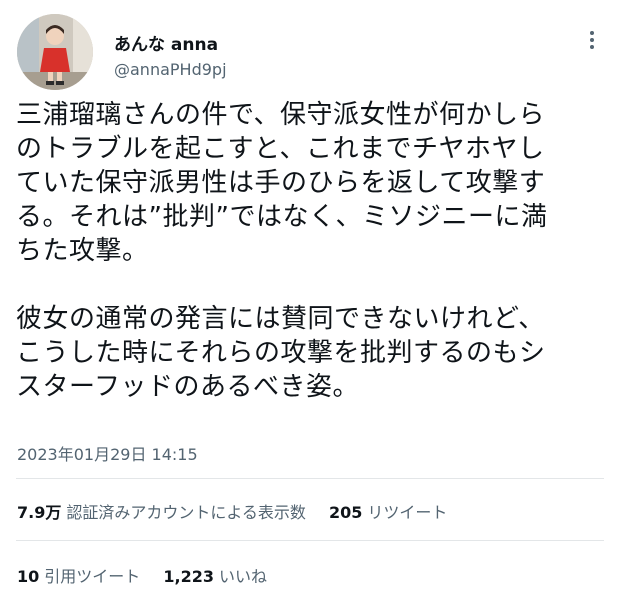 This screenshot has height=603, width=620. I want to click on quotes-count: 10, so click(28, 576).